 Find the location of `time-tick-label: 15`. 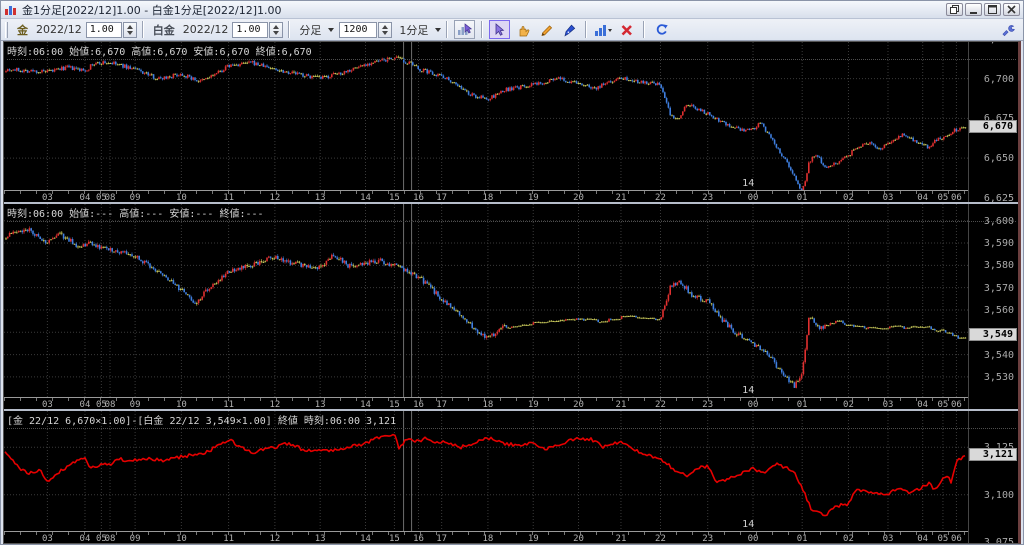

time-tick-label: 15 is located at coordinates (394, 405).